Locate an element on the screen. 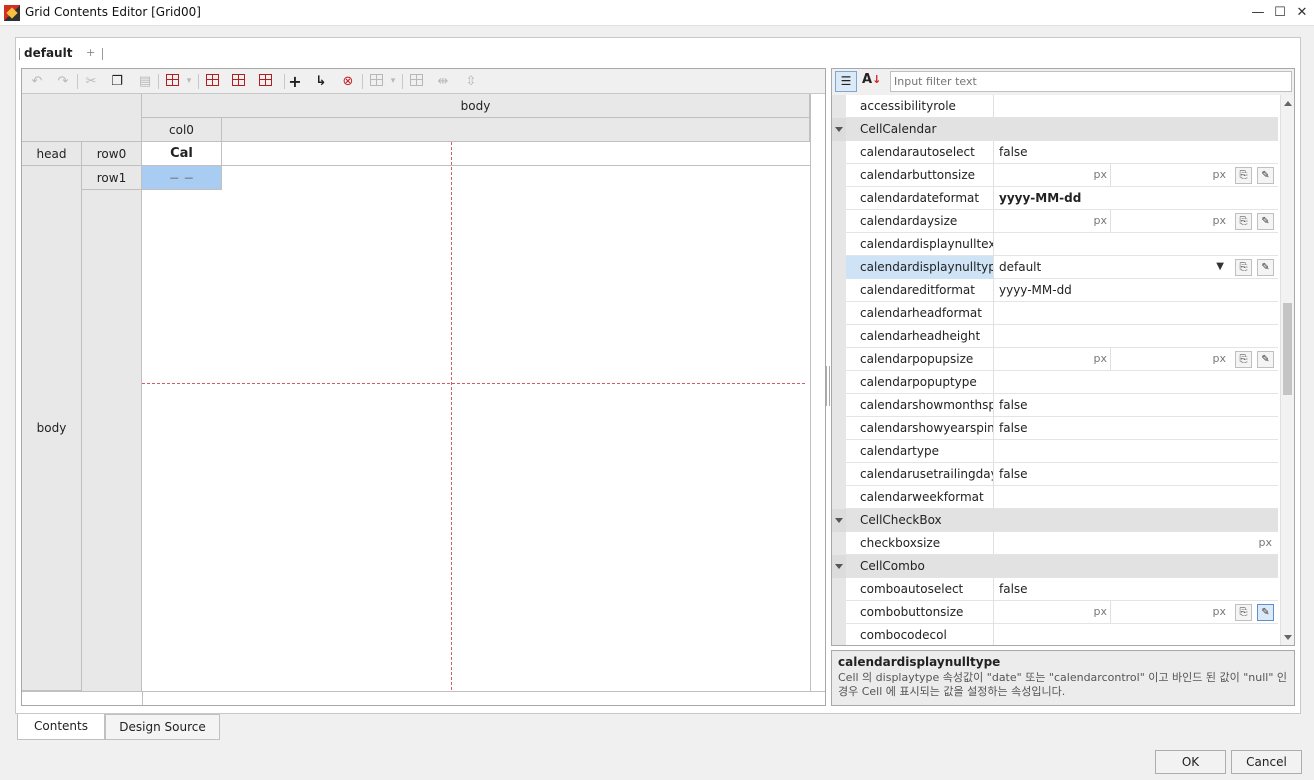 This screenshot has height=780, width=1314. redo-icon: ↷ is located at coordinates (63, 81).